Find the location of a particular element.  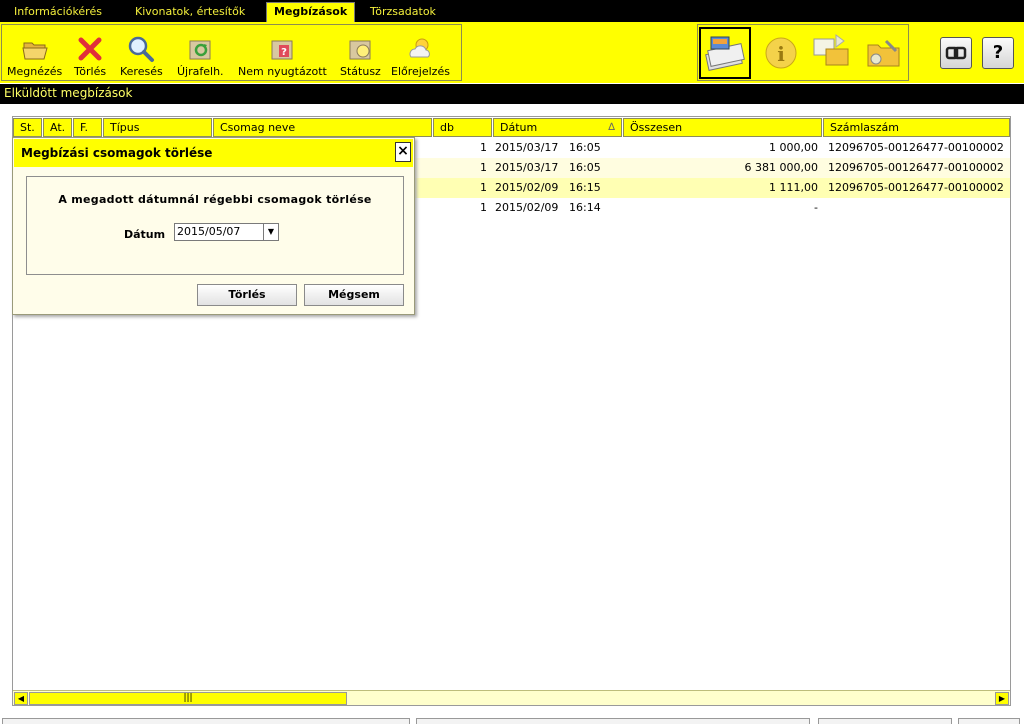

column-header-account: Számlaszám is located at coordinates (916, 127).